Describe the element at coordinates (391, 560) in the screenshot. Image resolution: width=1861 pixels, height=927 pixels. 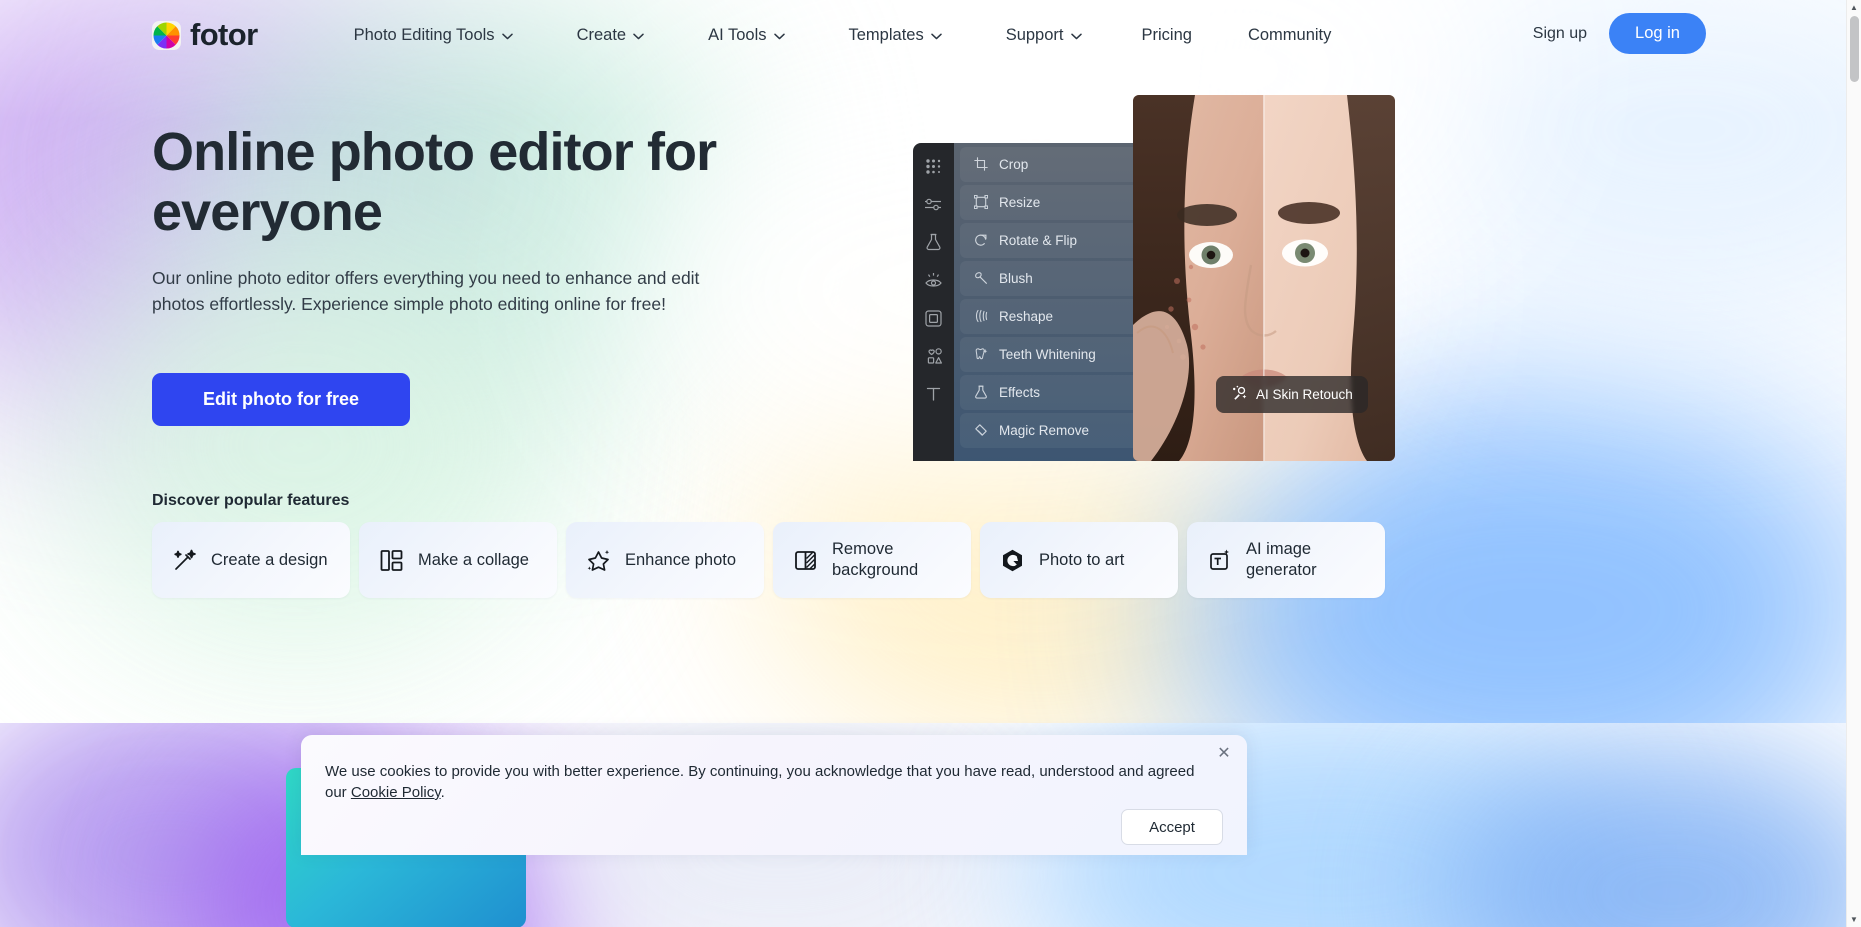
I see `collage-icon` at that location.